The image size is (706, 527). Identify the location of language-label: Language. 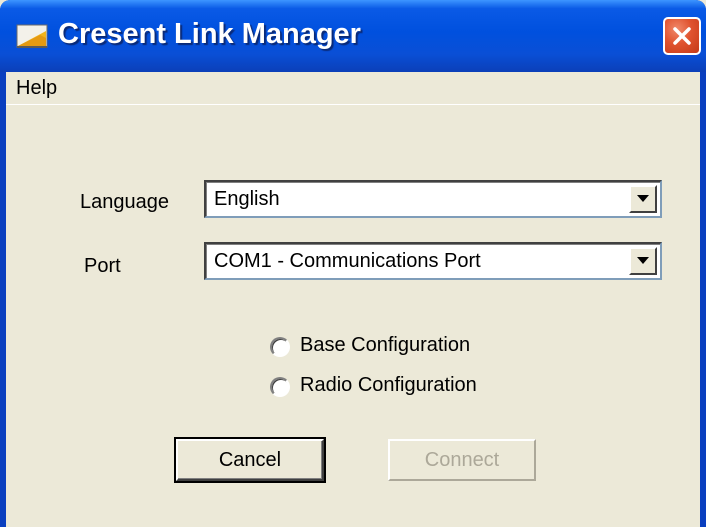
(124, 202).